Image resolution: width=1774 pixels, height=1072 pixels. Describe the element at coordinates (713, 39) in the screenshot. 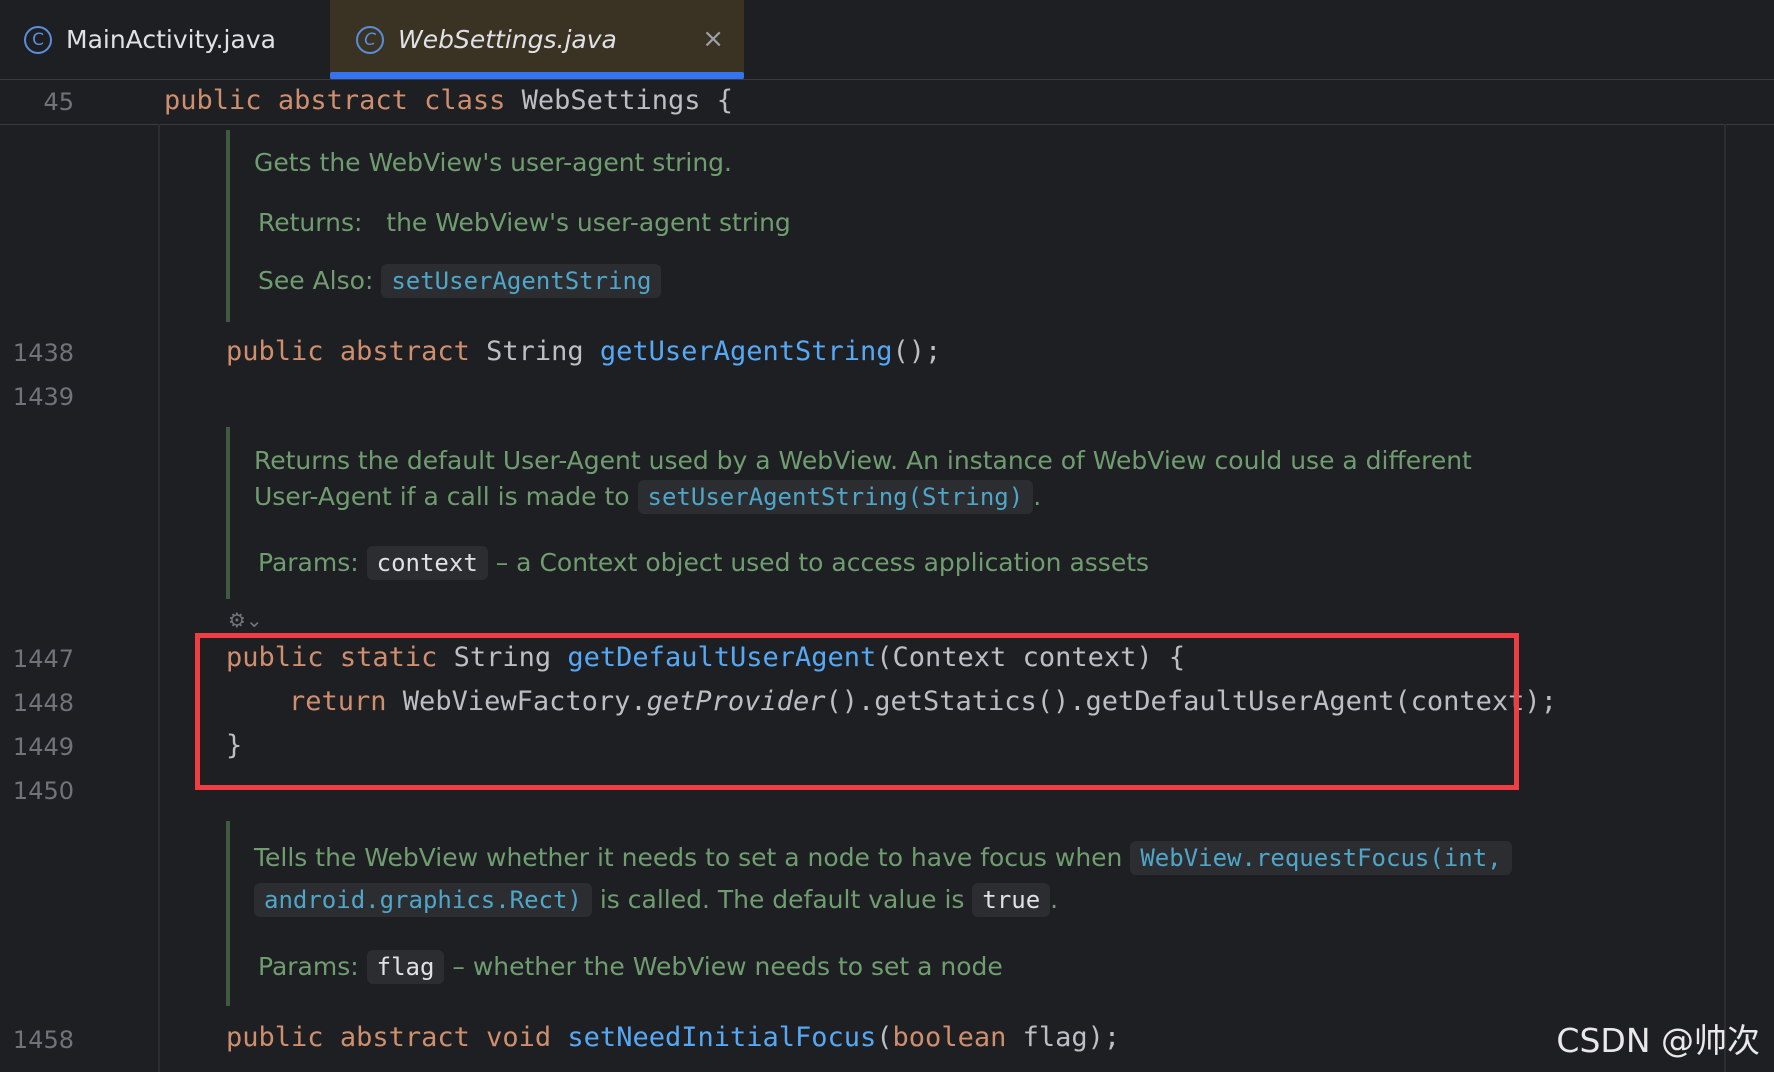

I see `close-icon: ×` at that location.